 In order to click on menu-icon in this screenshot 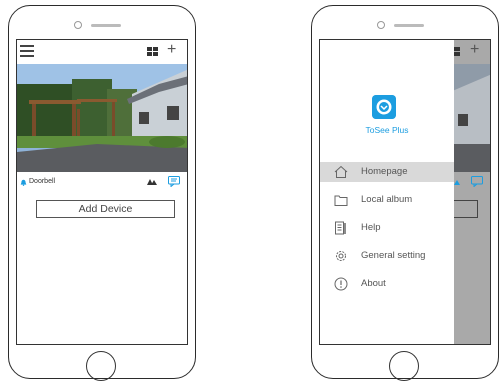, I will do `click(27, 51)`.